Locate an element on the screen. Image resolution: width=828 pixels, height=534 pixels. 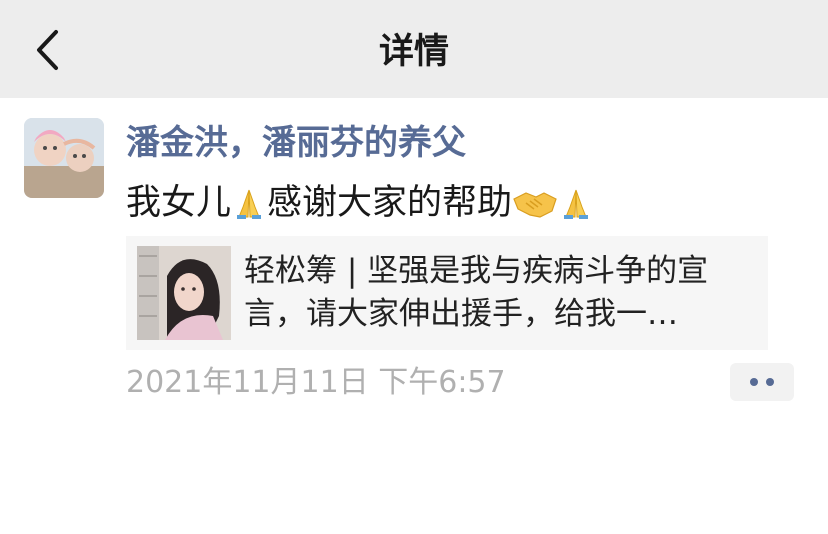
link-thumbnail is located at coordinates (184, 293).